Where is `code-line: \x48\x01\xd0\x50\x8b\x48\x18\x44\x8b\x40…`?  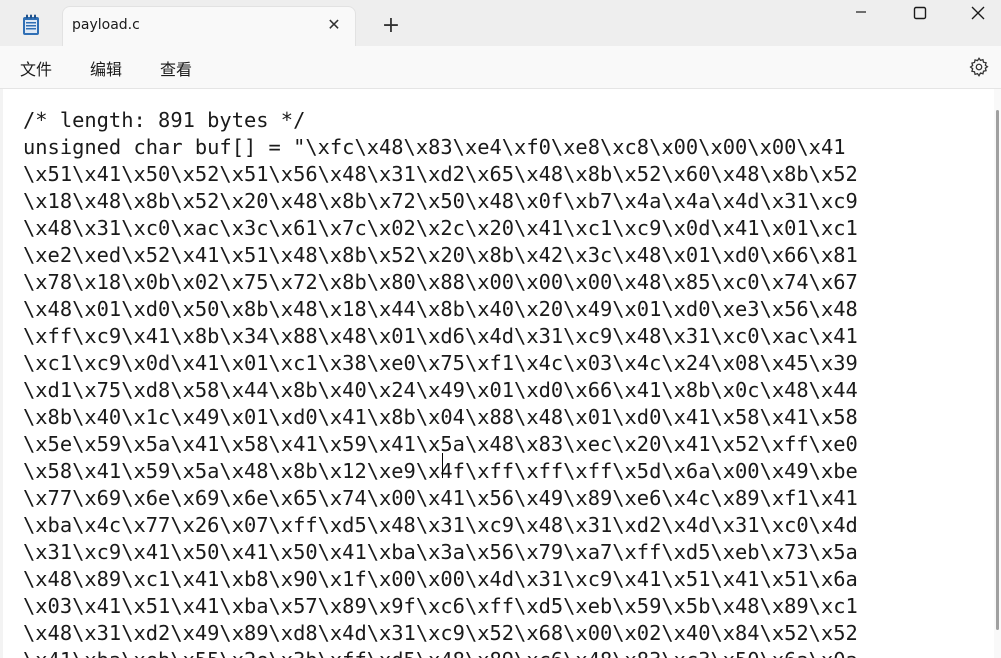
code-line: \x48\x01\xd0\x50\x8b\x48\x18\x44\x8b\x40… is located at coordinates (440, 309).